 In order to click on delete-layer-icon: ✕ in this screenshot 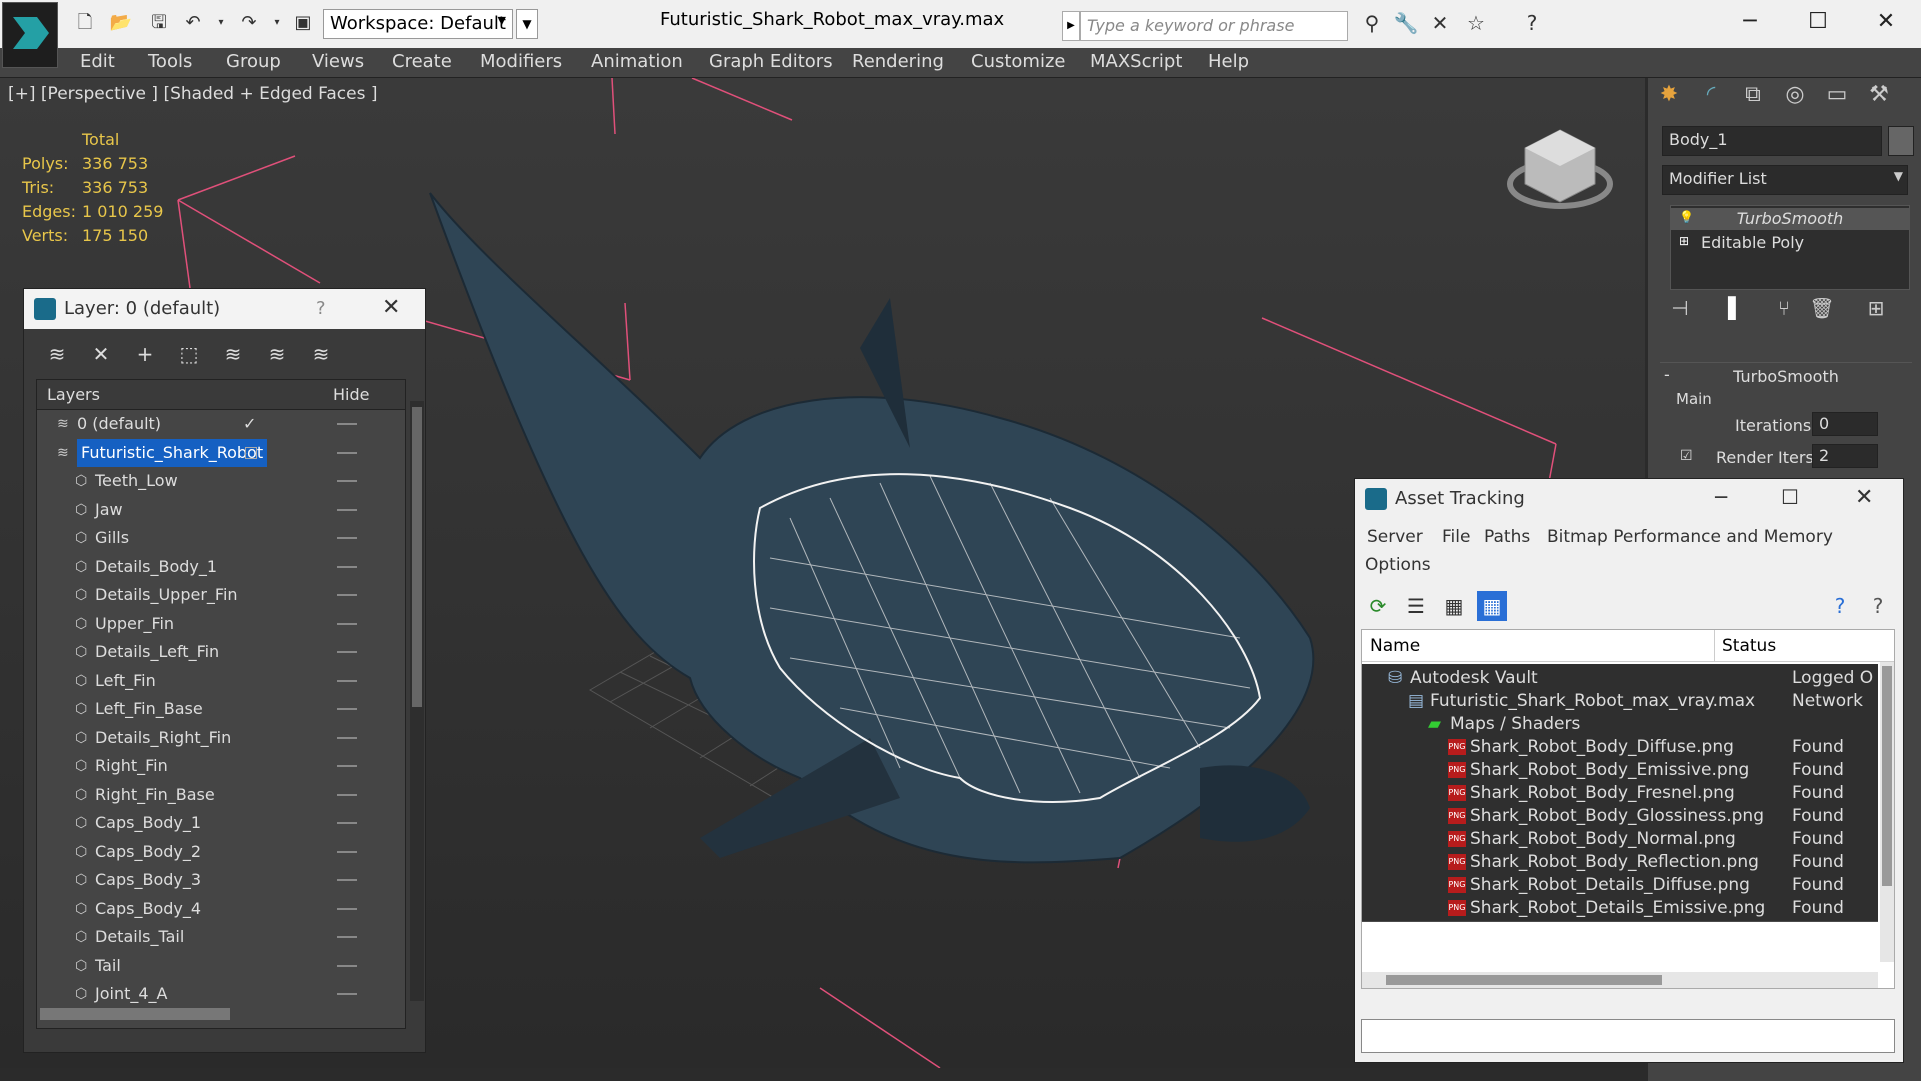, I will do `click(101, 354)`.